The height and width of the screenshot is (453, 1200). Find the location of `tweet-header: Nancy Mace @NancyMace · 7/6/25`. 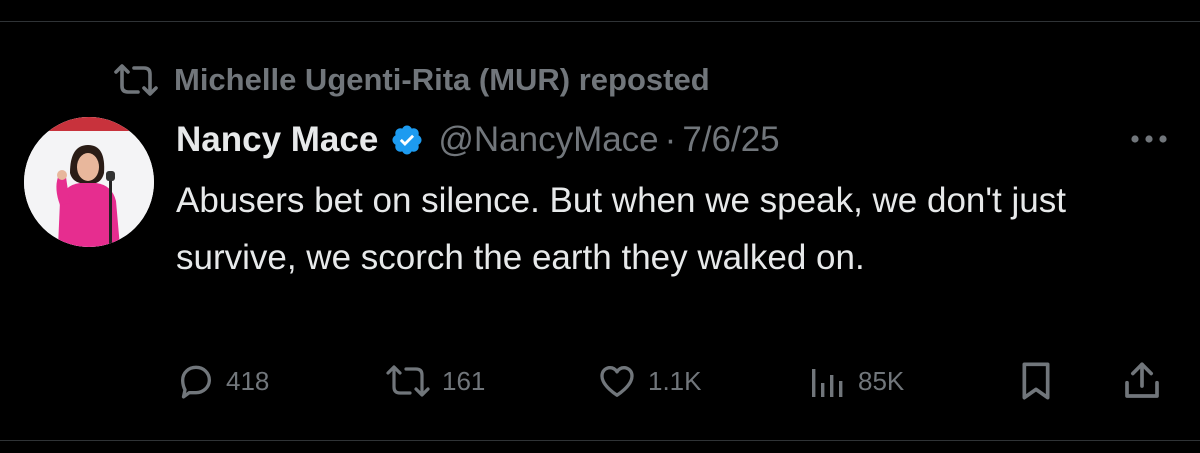

tweet-header: Nancy Mace @NancyMace · 7/6/25 is located at coordinates (478, 140).